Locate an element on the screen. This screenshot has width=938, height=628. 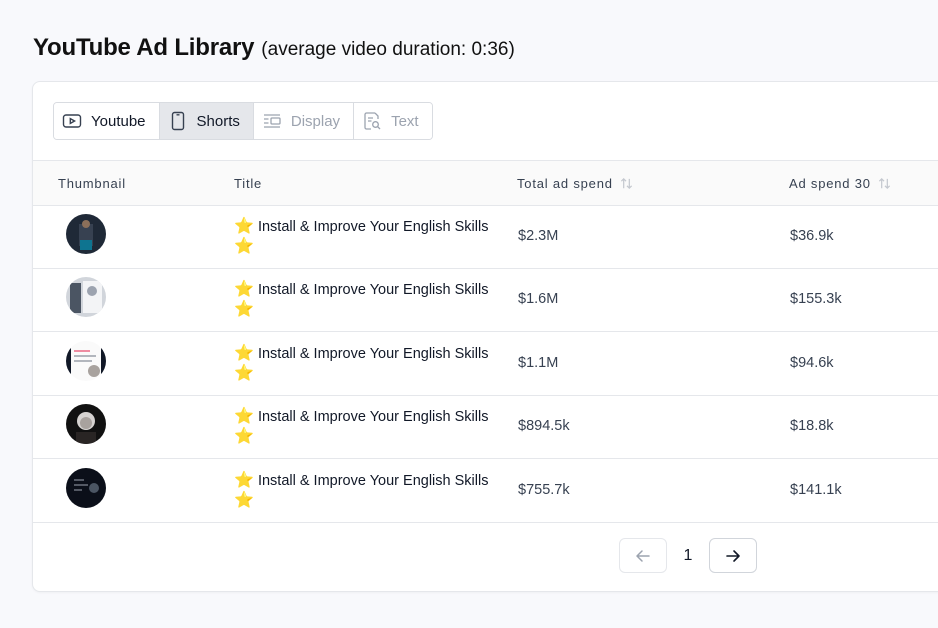
column-header-total-ad-spend: Total ad spend is located at coordinates (575, 183).